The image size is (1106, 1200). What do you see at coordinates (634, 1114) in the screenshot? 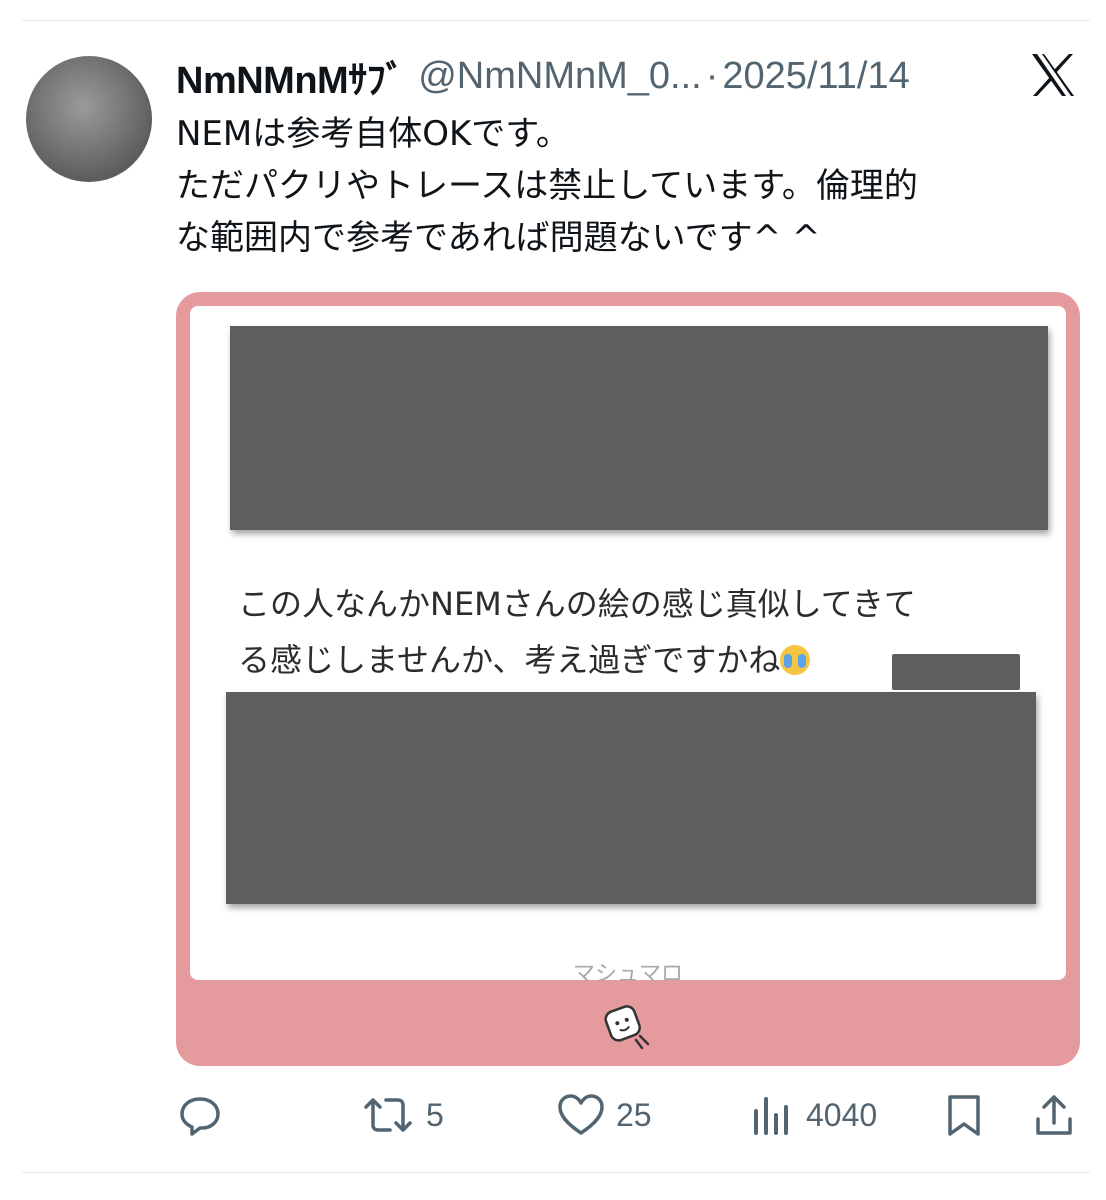
I see `like-count: 25` at bounding box center [634, 1114].